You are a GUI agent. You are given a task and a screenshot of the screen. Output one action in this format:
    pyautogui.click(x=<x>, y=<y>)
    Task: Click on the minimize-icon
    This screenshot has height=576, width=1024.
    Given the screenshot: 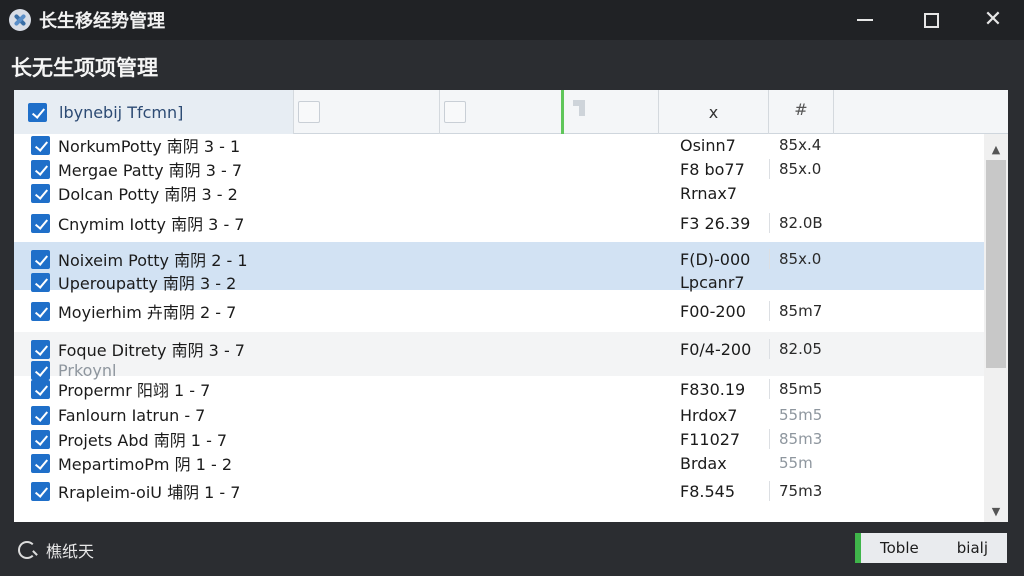 What is the action you would take?
    pyautogui.click(x=865, y=20)
    